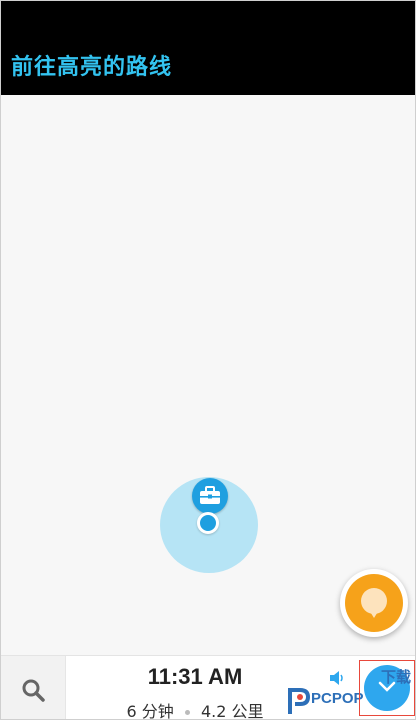  I want to click on search-button, so click(33, 687).